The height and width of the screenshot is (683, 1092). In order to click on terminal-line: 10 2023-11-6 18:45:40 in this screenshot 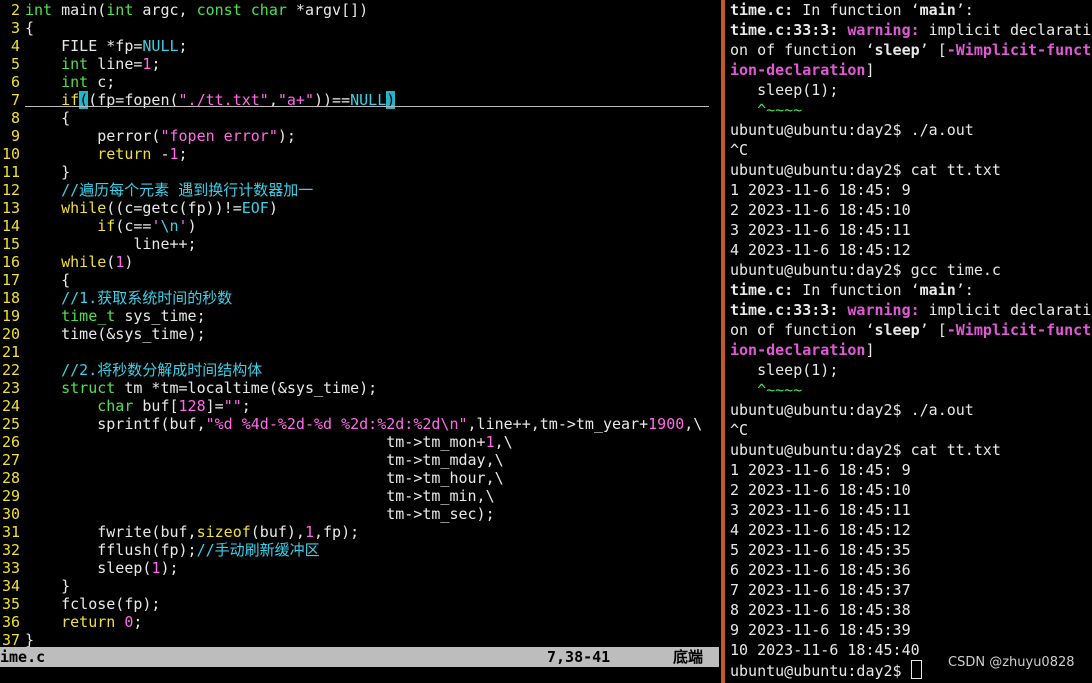, I will do `click(825, 650)`.